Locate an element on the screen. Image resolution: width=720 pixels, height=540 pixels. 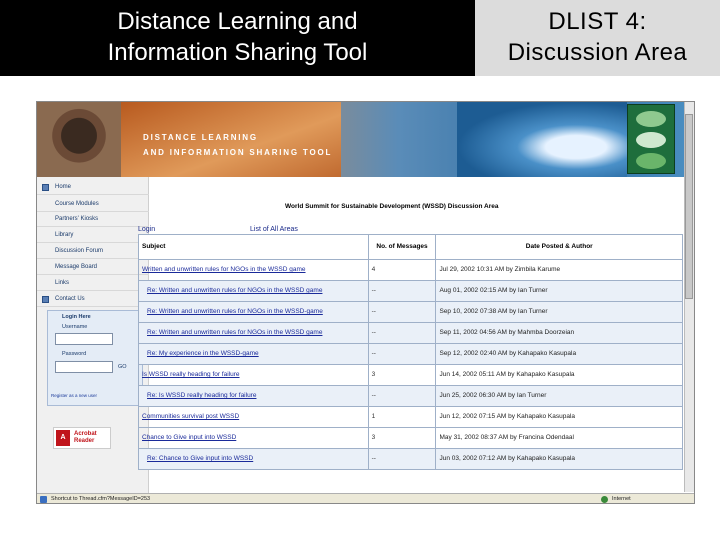
nav-item-label: Library is located at coordinates (64, 235).